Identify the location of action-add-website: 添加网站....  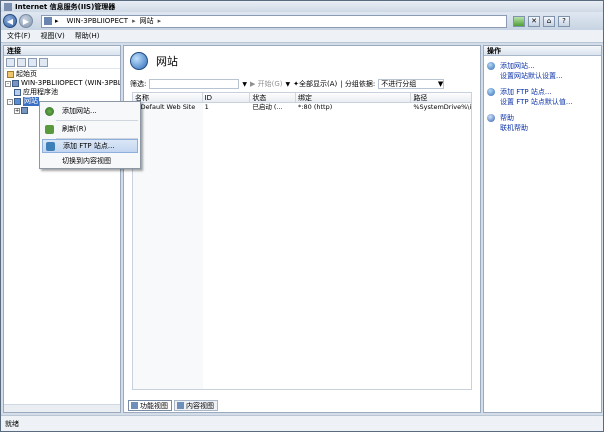
(544, 66).